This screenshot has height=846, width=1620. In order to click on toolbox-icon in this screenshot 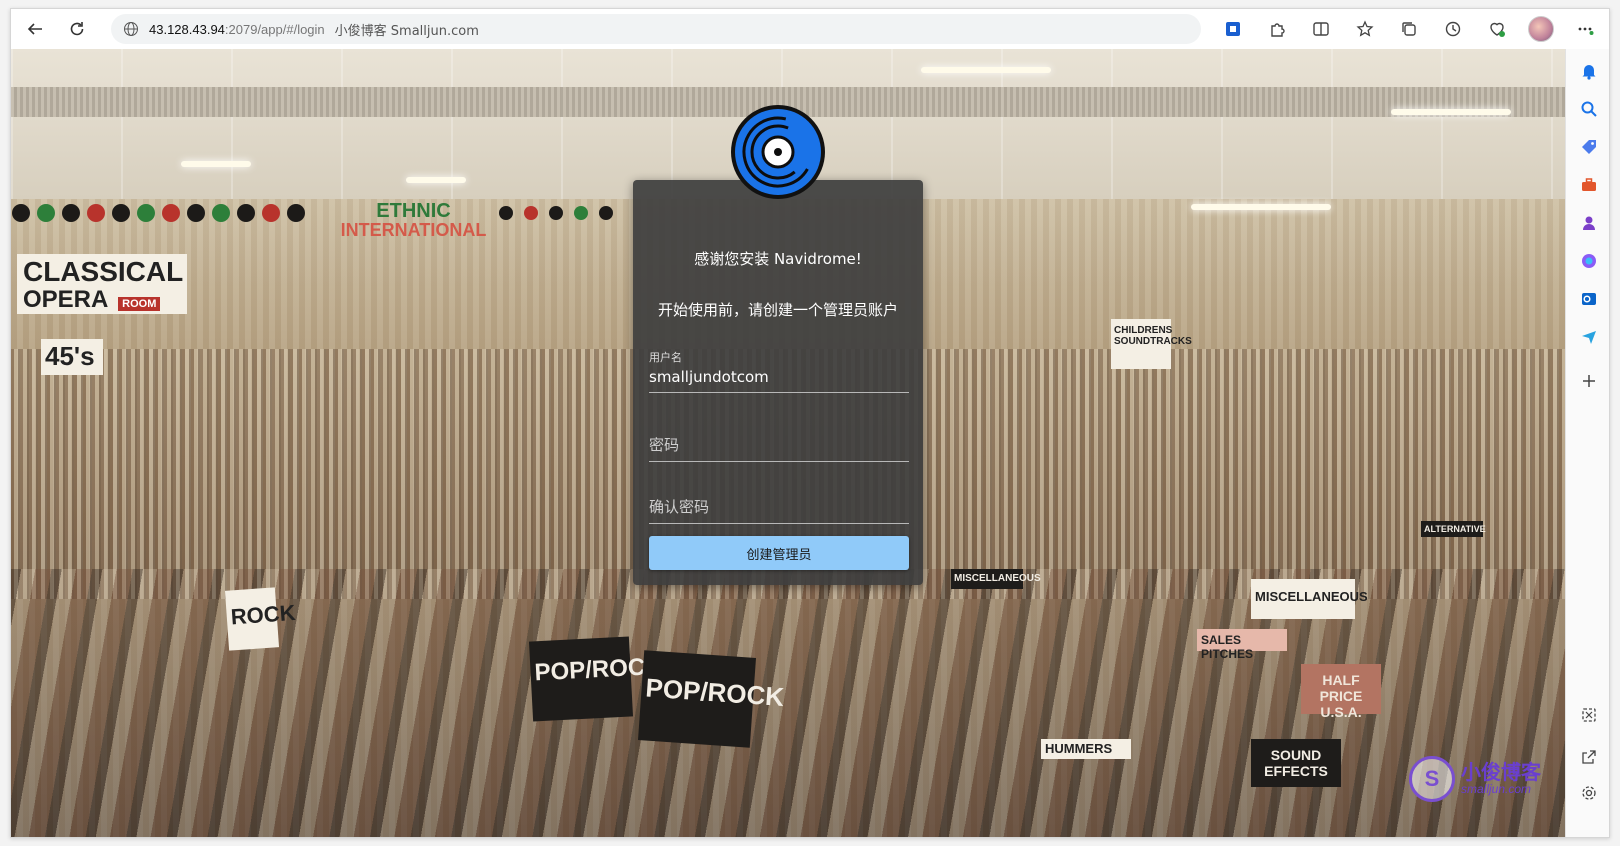, I will do `click(1589, 185)`.